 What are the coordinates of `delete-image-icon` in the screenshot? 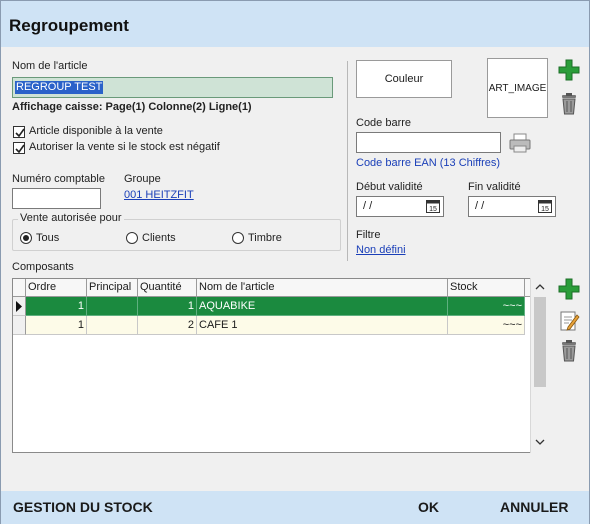 It's located at (569, 104).